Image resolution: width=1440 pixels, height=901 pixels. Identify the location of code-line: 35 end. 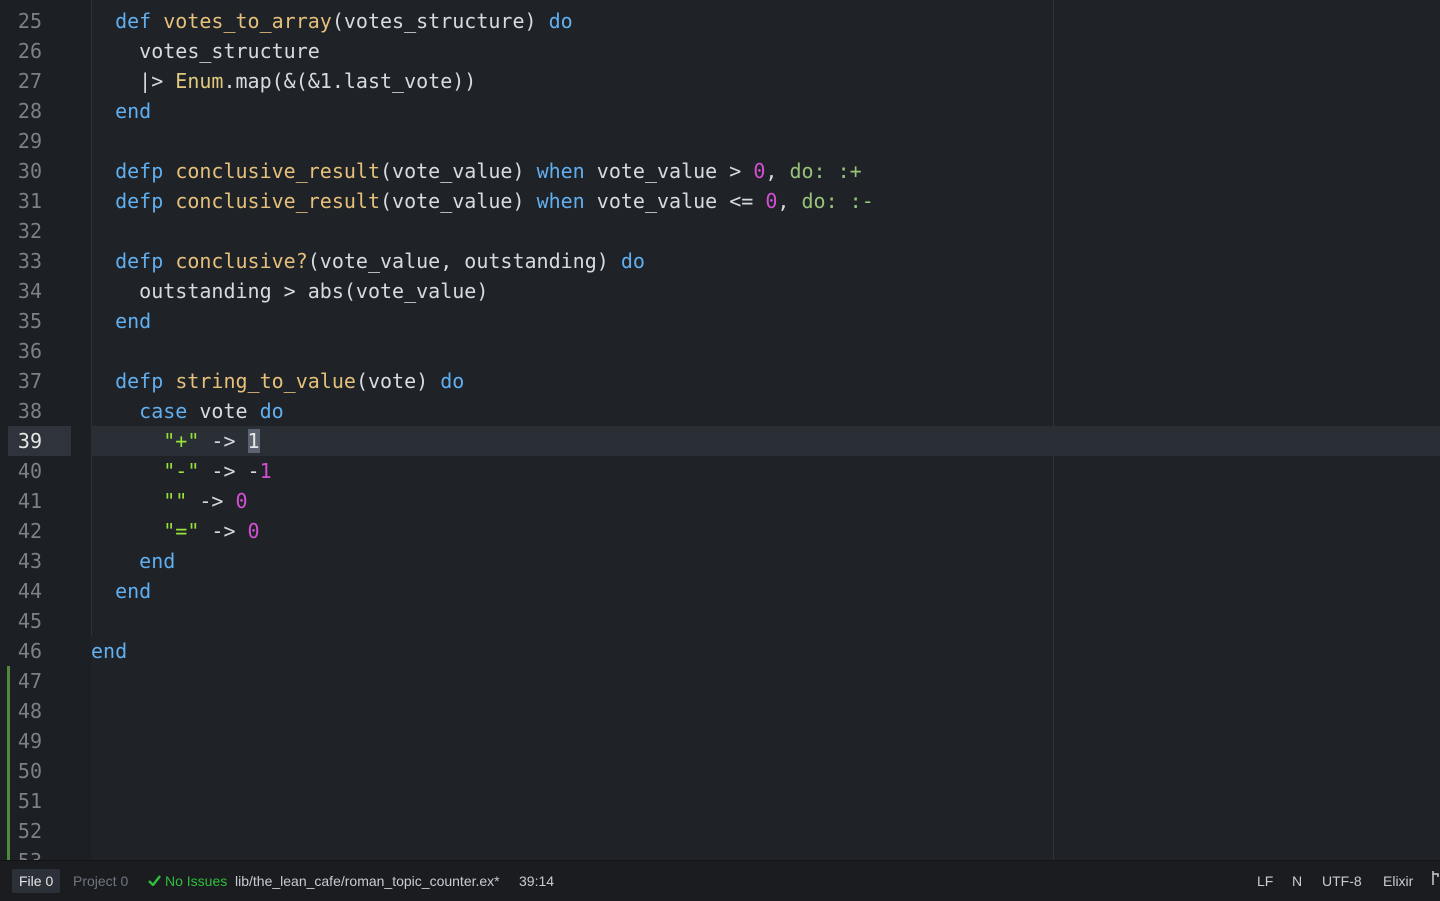
(720, 321).